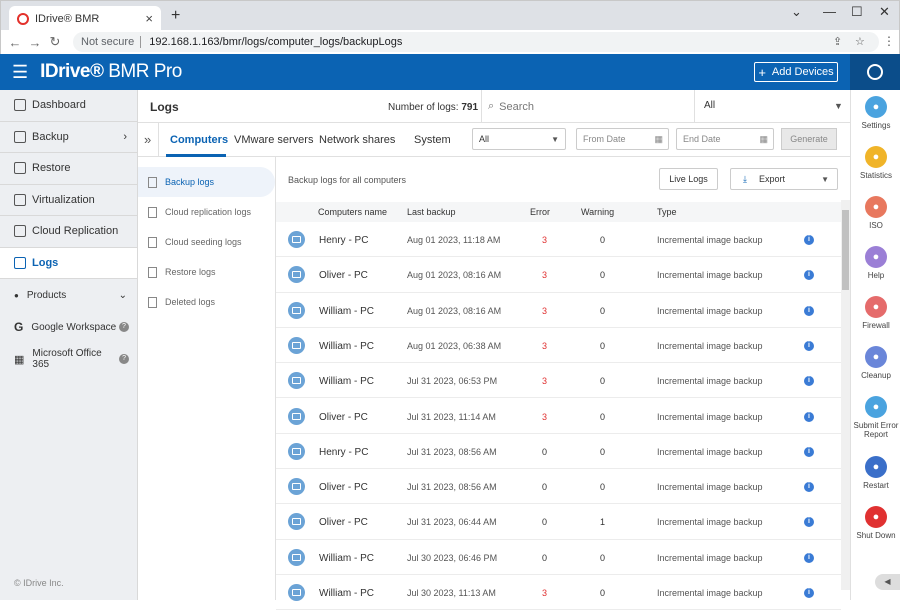 This screenshot has width=900, height=610. Describe the element at coordinates (68, 106) in the screenshot. I see `sidebar-item-dashboard: Dashboard` at that location.